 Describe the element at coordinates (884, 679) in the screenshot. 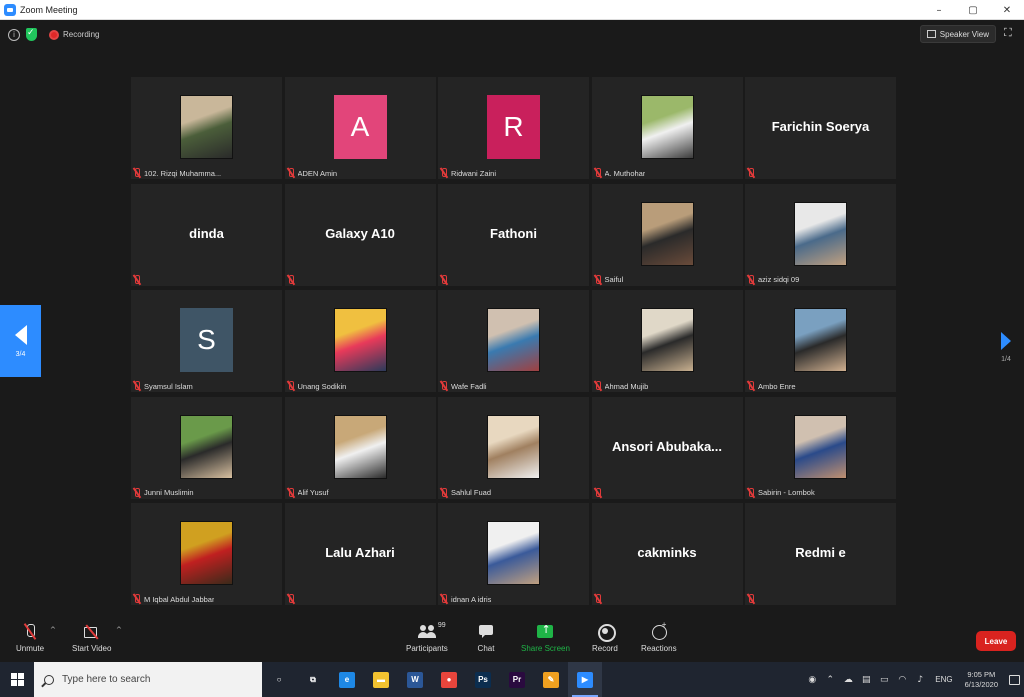

I see `battery-icon: ▭` at that location.